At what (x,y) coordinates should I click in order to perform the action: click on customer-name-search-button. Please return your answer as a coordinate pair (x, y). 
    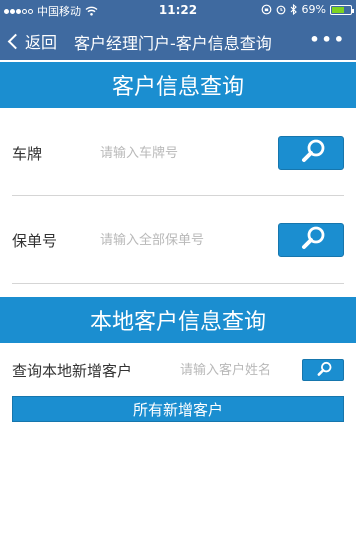
    Looking at the image, I should click on (323, 370).